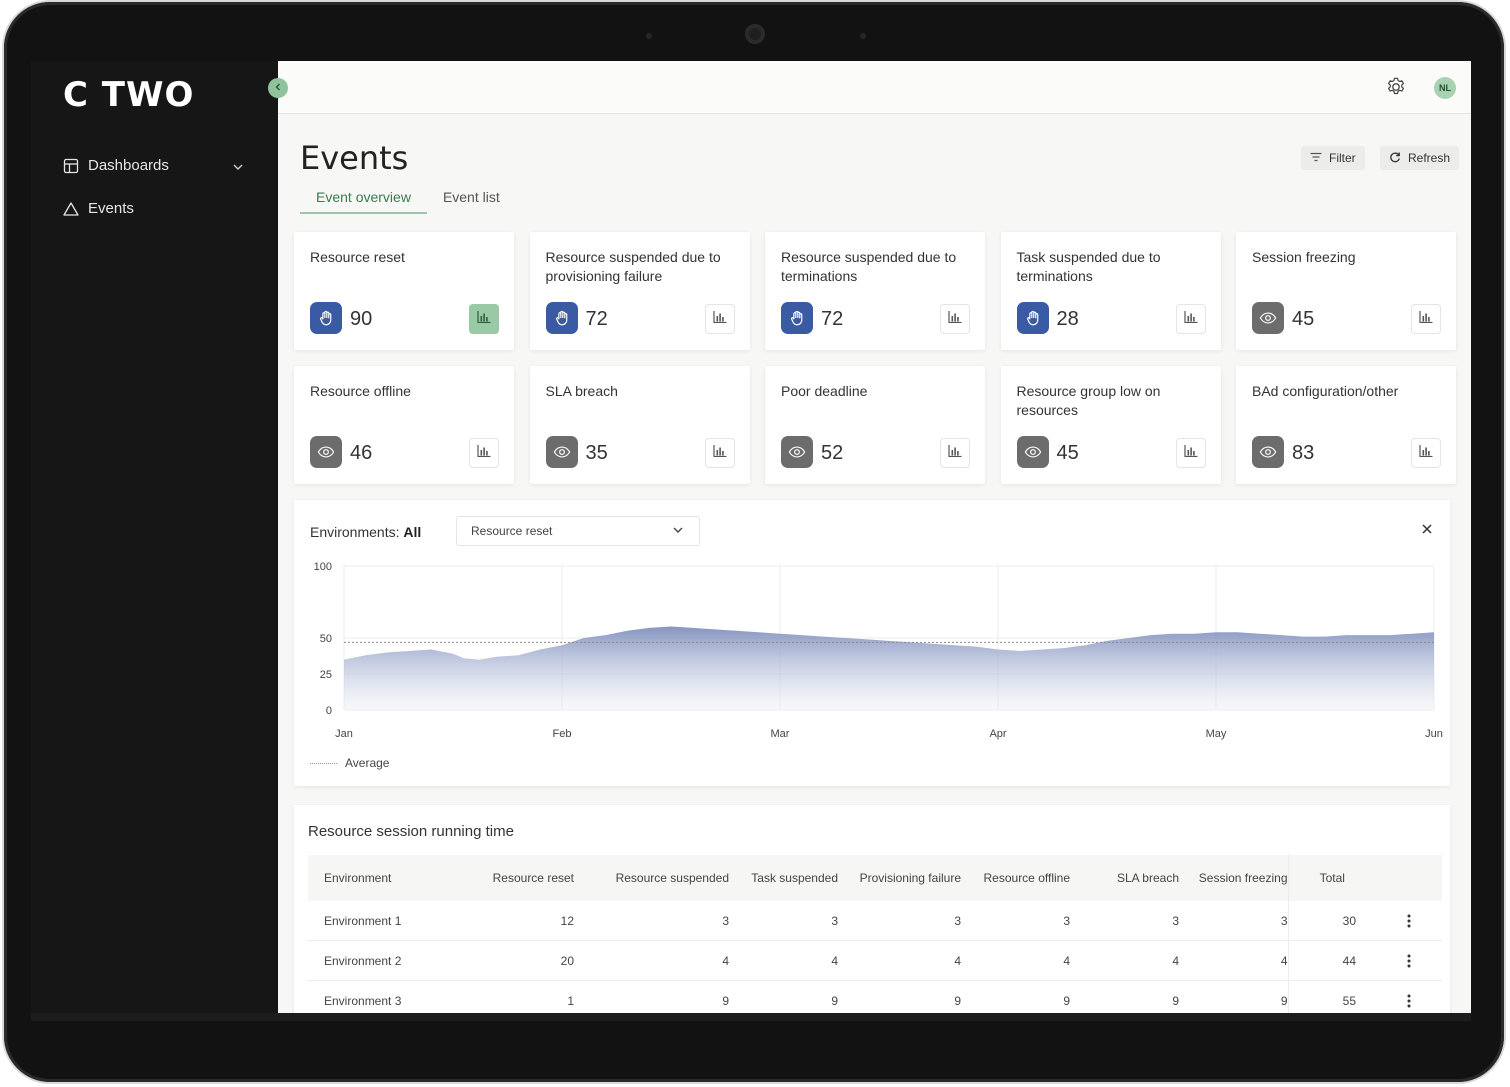  What do you see at coordinates (1346, 425) in the screenshot?
I see `event-card: BAd configuration/other 83` at bounding box center [1346, 425].